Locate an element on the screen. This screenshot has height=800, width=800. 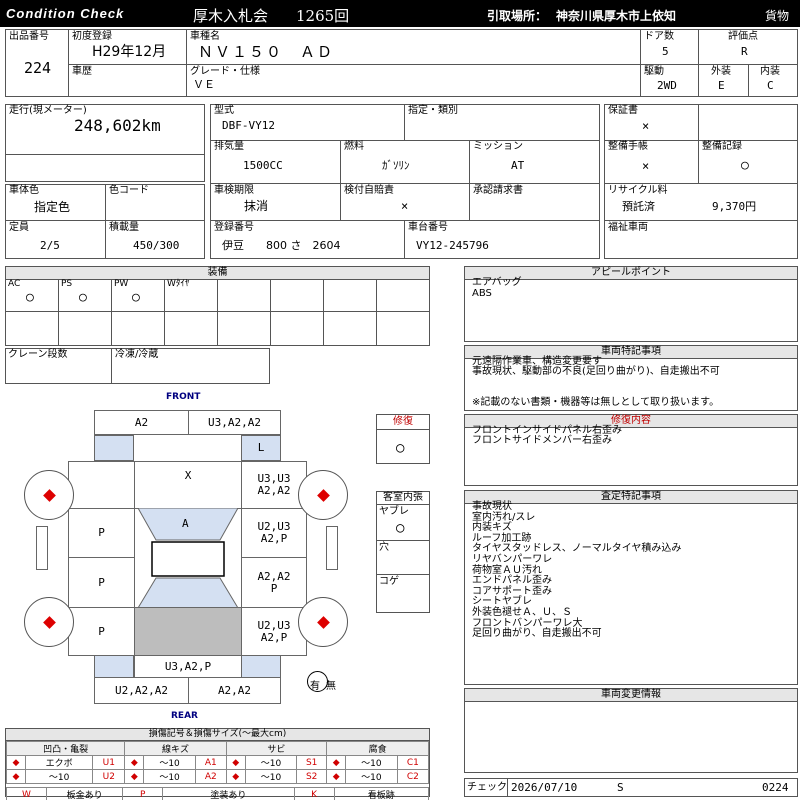
interior-label: 内装 is located at coordinates (770, 71).